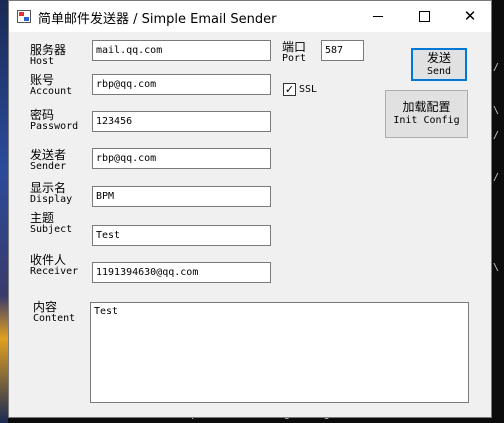 Image resolution: width=504 pixels, height=423 pixels. I want to click on password-input: 123456, so click(181, 121).